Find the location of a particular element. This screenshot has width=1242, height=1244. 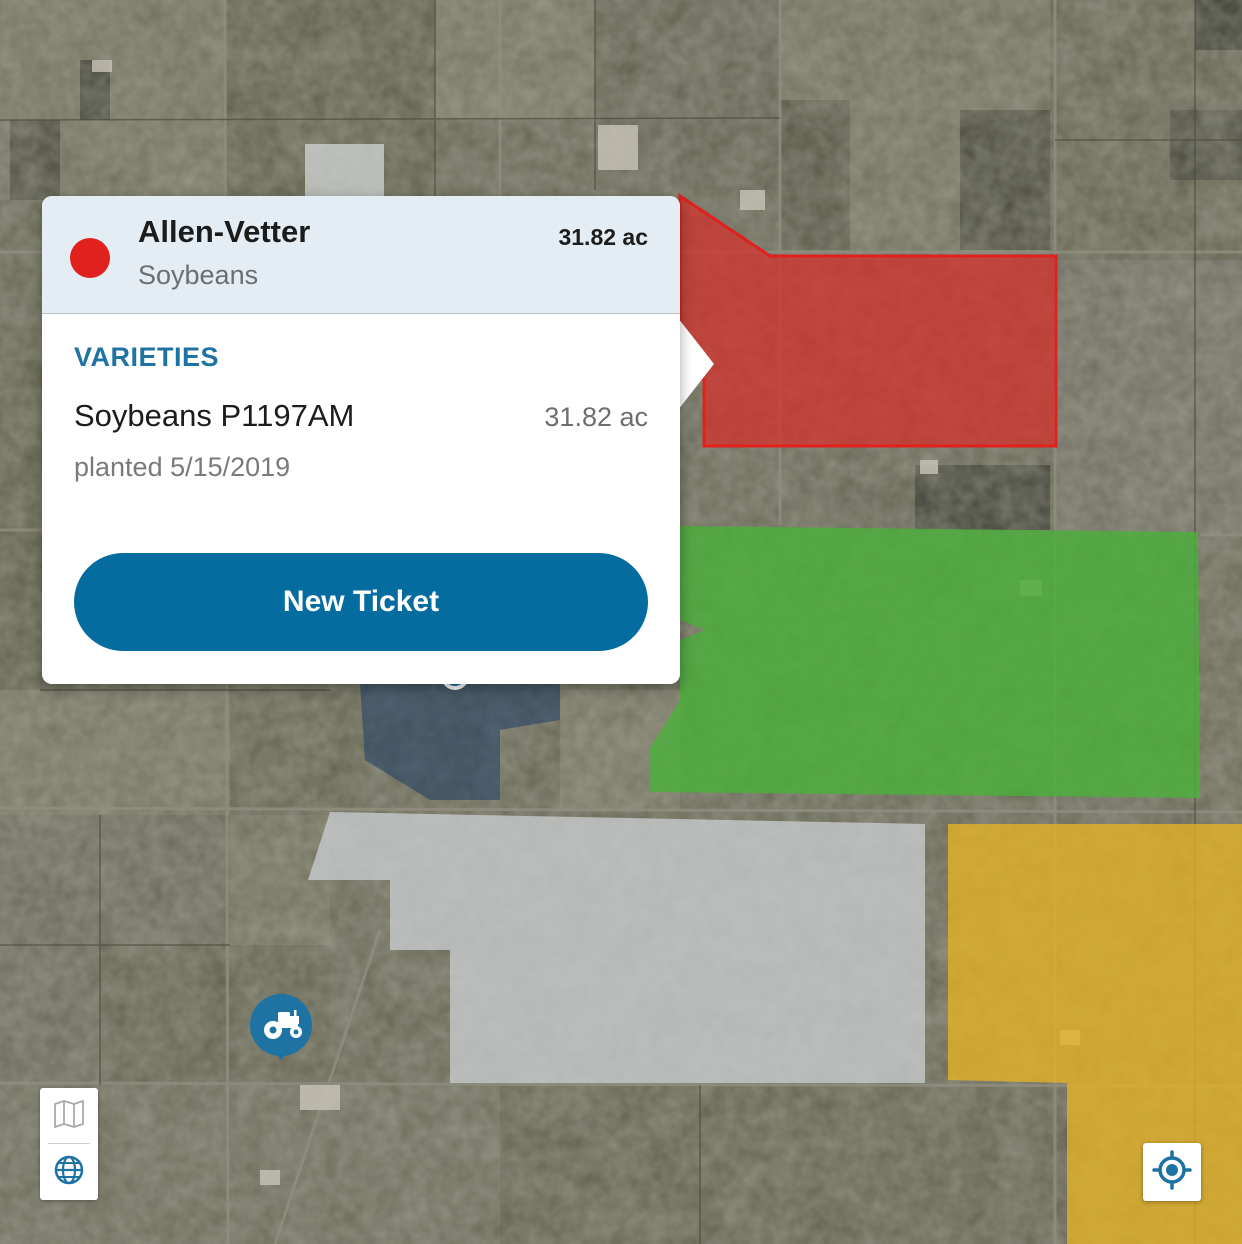

variety-planted-date: planted 5/15/2019 is located at coordinates (182, 467).